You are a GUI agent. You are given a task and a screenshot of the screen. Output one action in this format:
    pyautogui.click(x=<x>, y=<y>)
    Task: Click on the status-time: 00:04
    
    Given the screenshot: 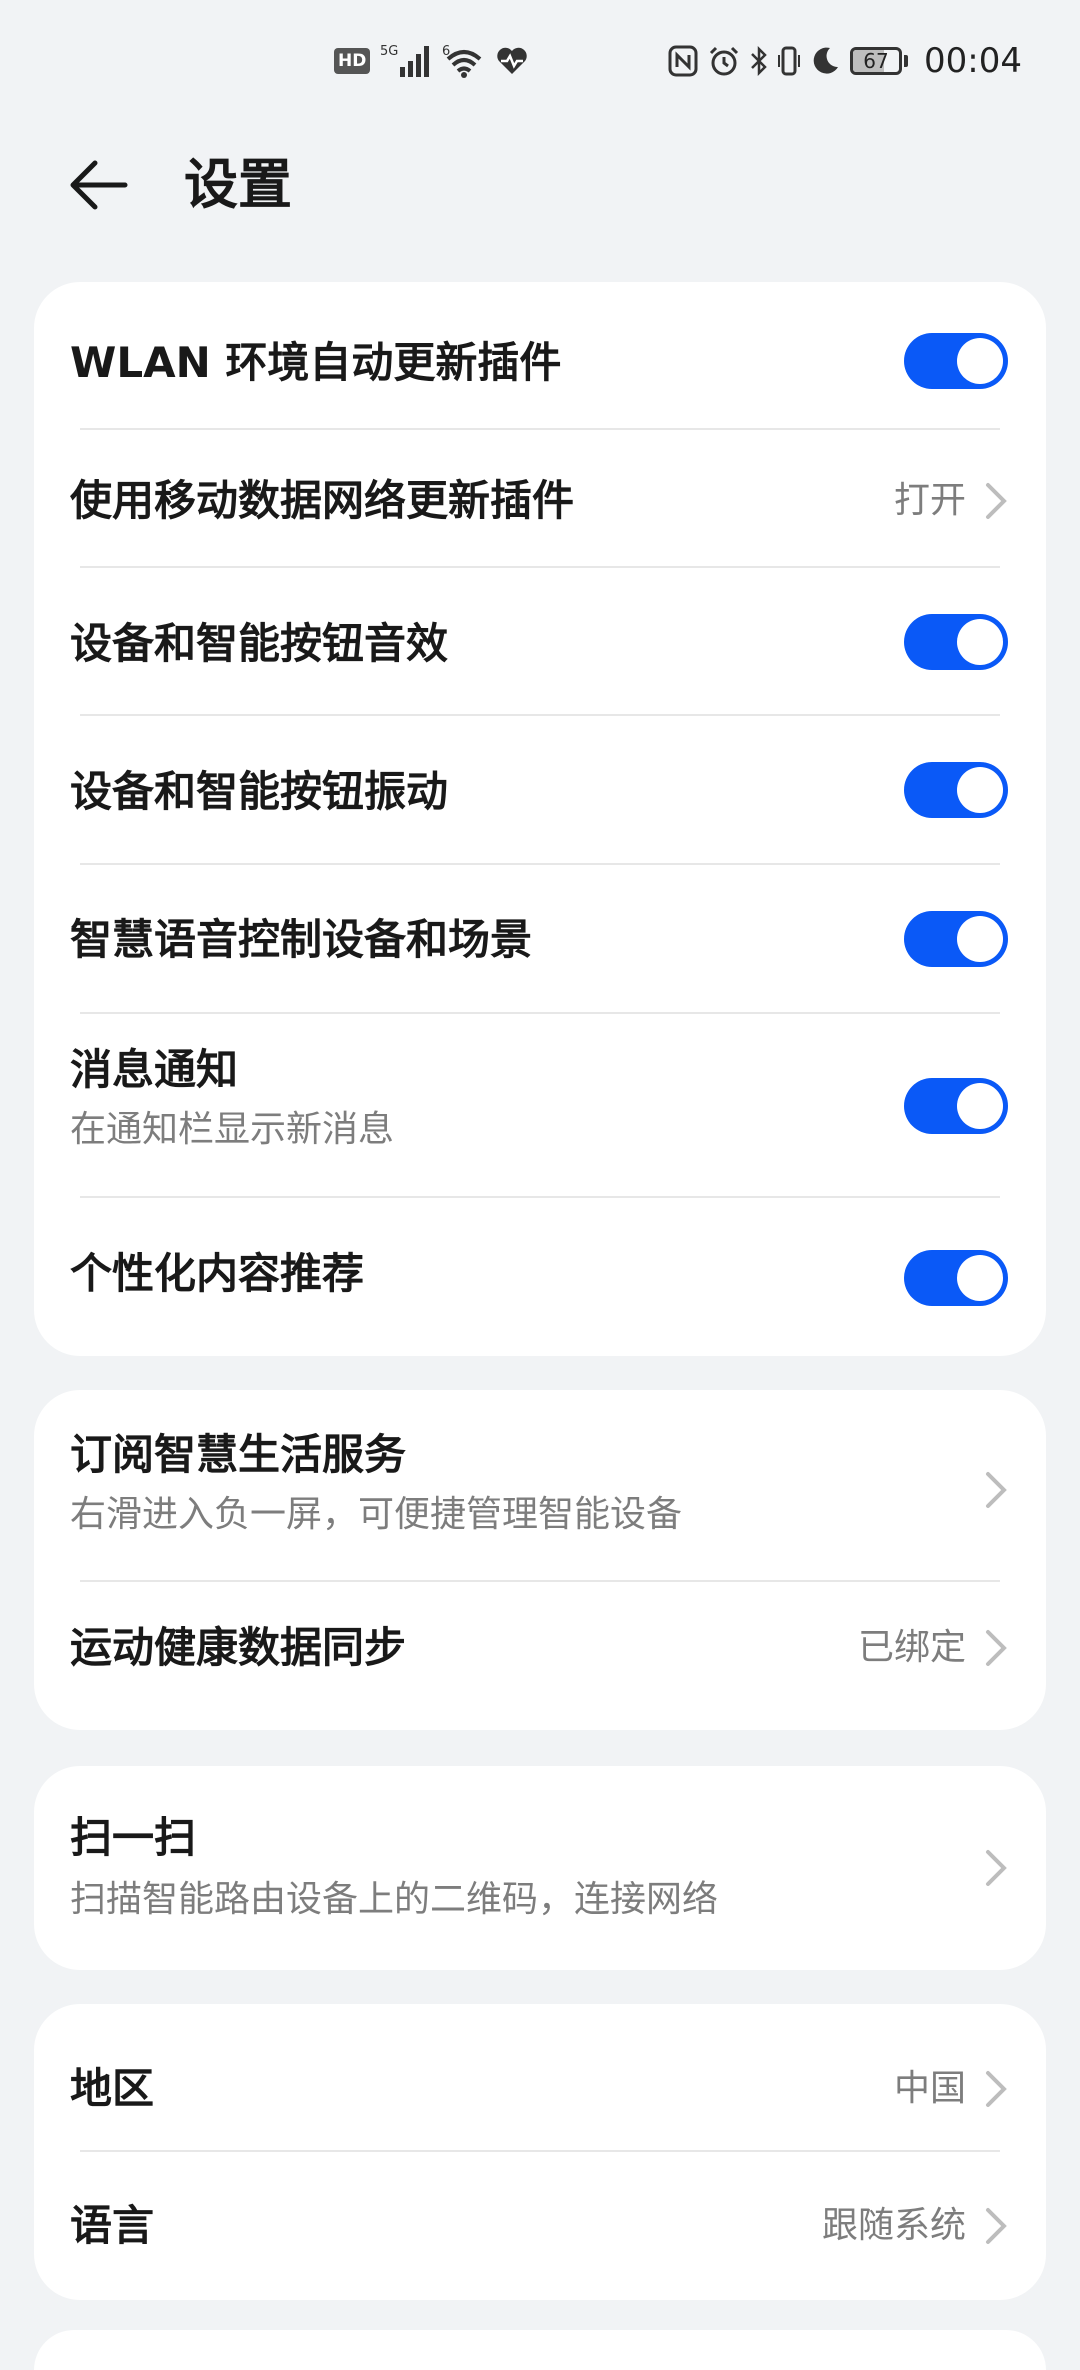 What is the action you would take?
    pyautogui.click(x=973, y=61)
    